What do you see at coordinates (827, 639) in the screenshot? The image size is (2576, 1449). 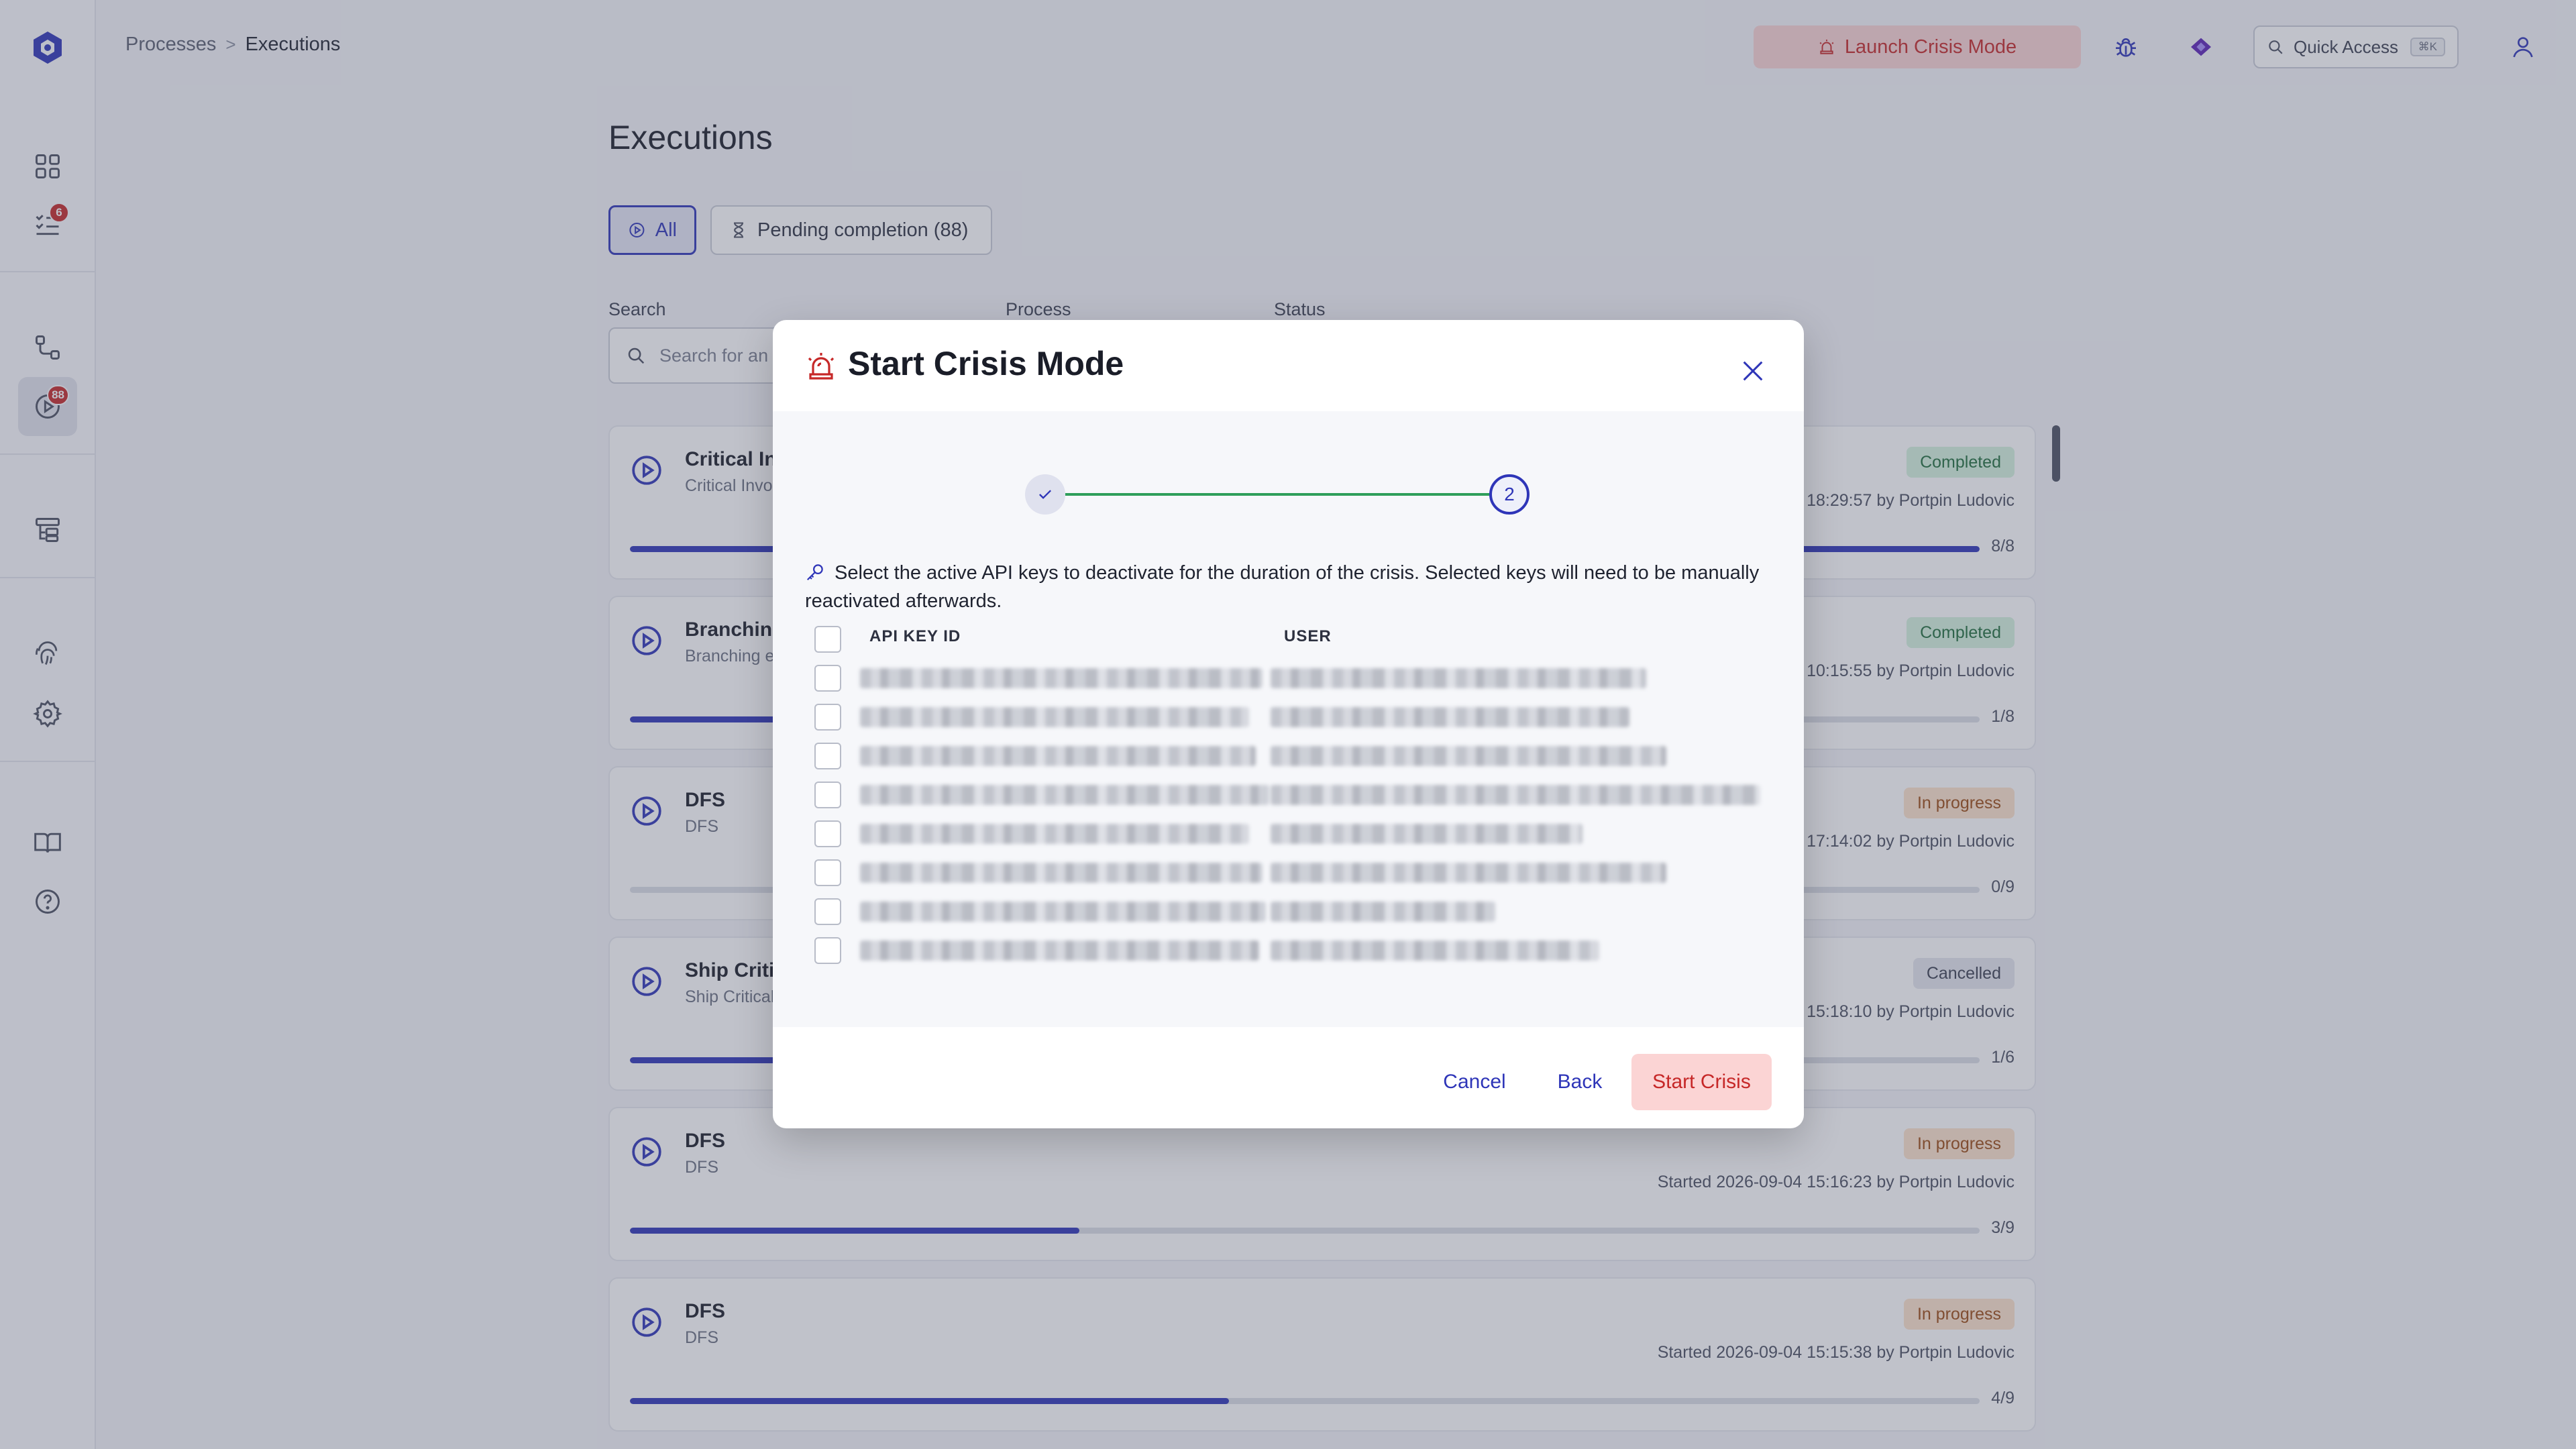 I see `select-all-checkbox` at bounding box center [827, 639].